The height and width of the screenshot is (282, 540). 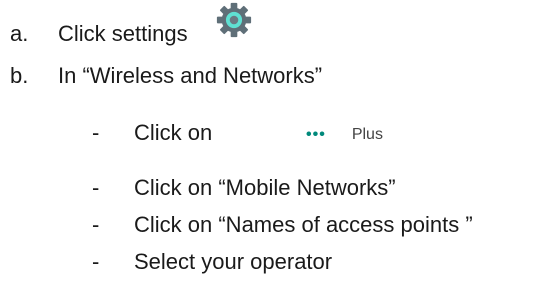 What do you see at coordinates (367, 134) in the screenshot?
I see `plus-label: Plus` at bounding box center [367, 134].